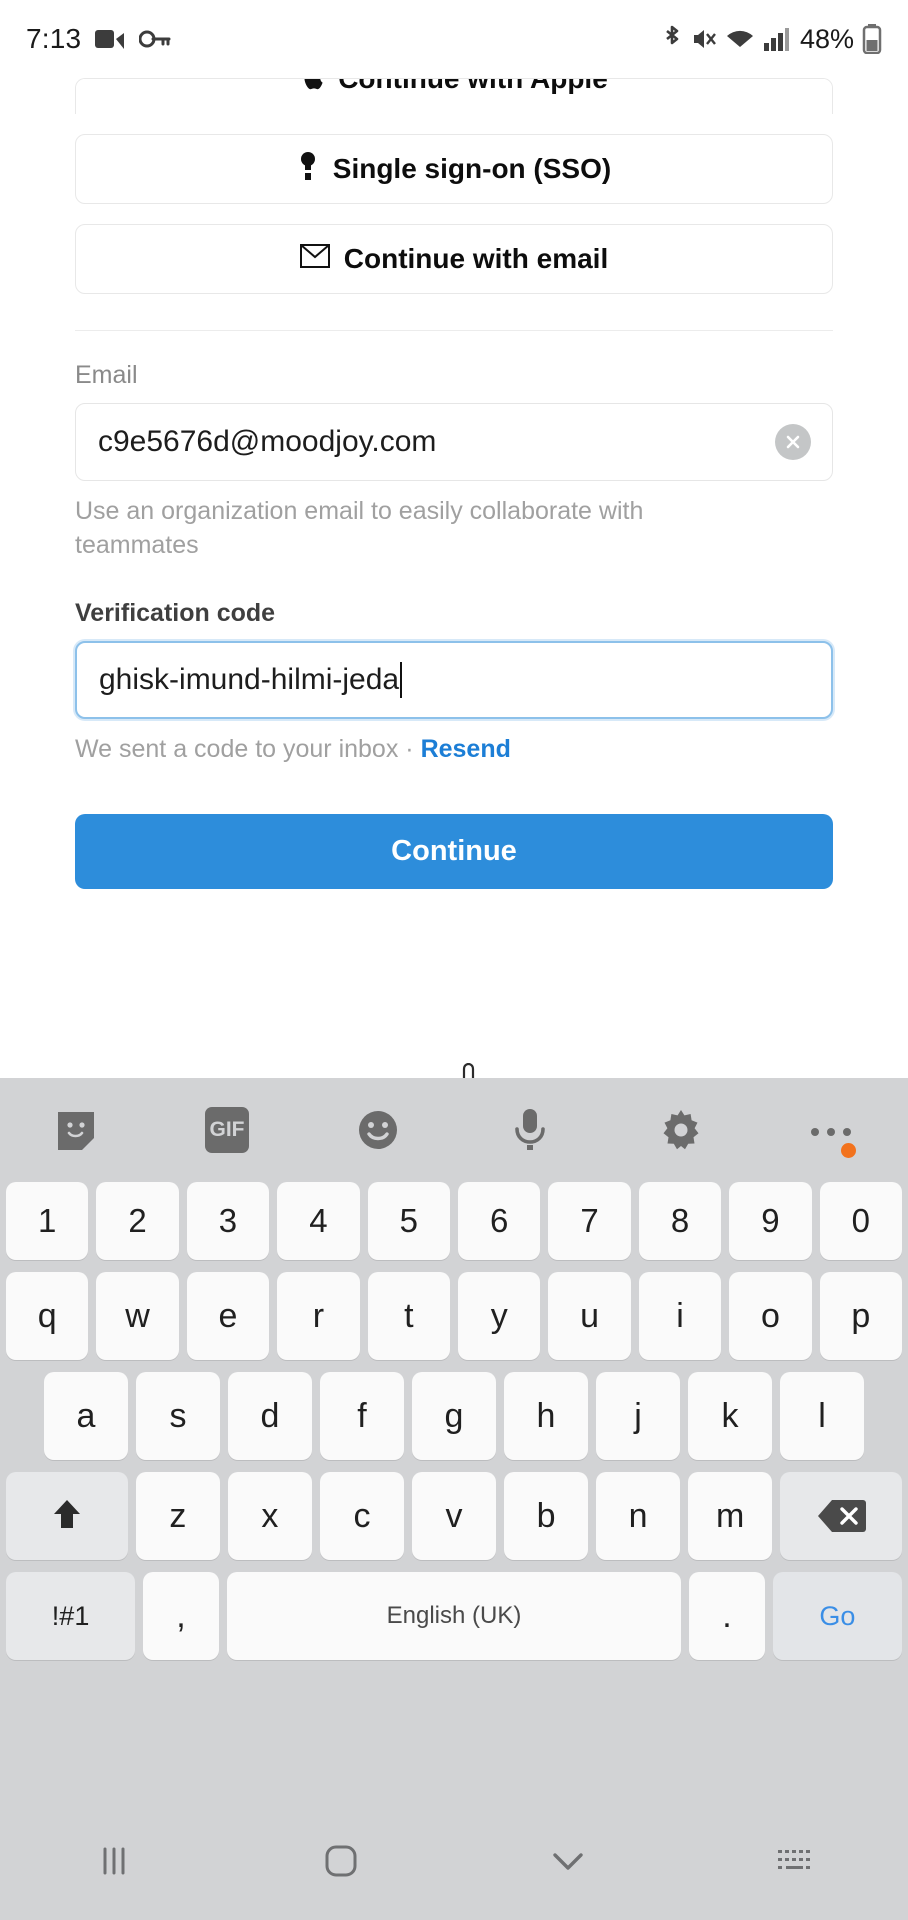 The image size is (908, 1920). What do you see at coordinates (837, 1616) in the screenshot?
I see `enter-go-key: Go` at bounding box center [837, 1616].